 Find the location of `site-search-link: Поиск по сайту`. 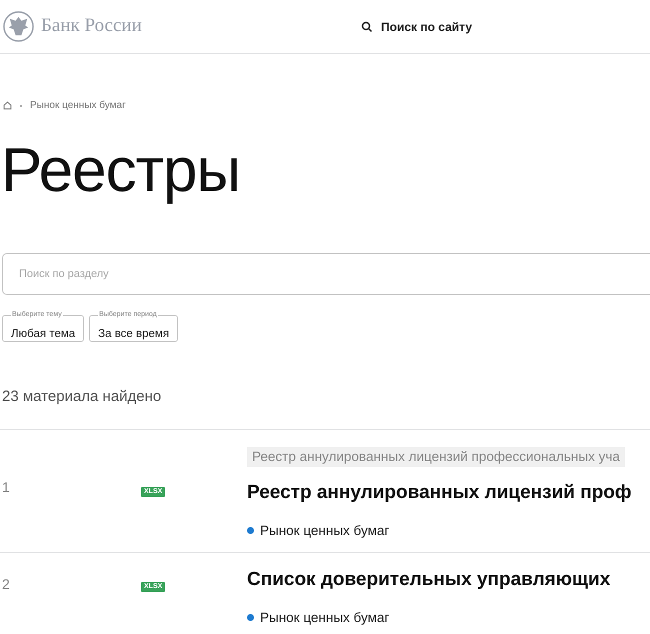

site-search-link: Поиск по сайту is located at coordinates (416, 27).